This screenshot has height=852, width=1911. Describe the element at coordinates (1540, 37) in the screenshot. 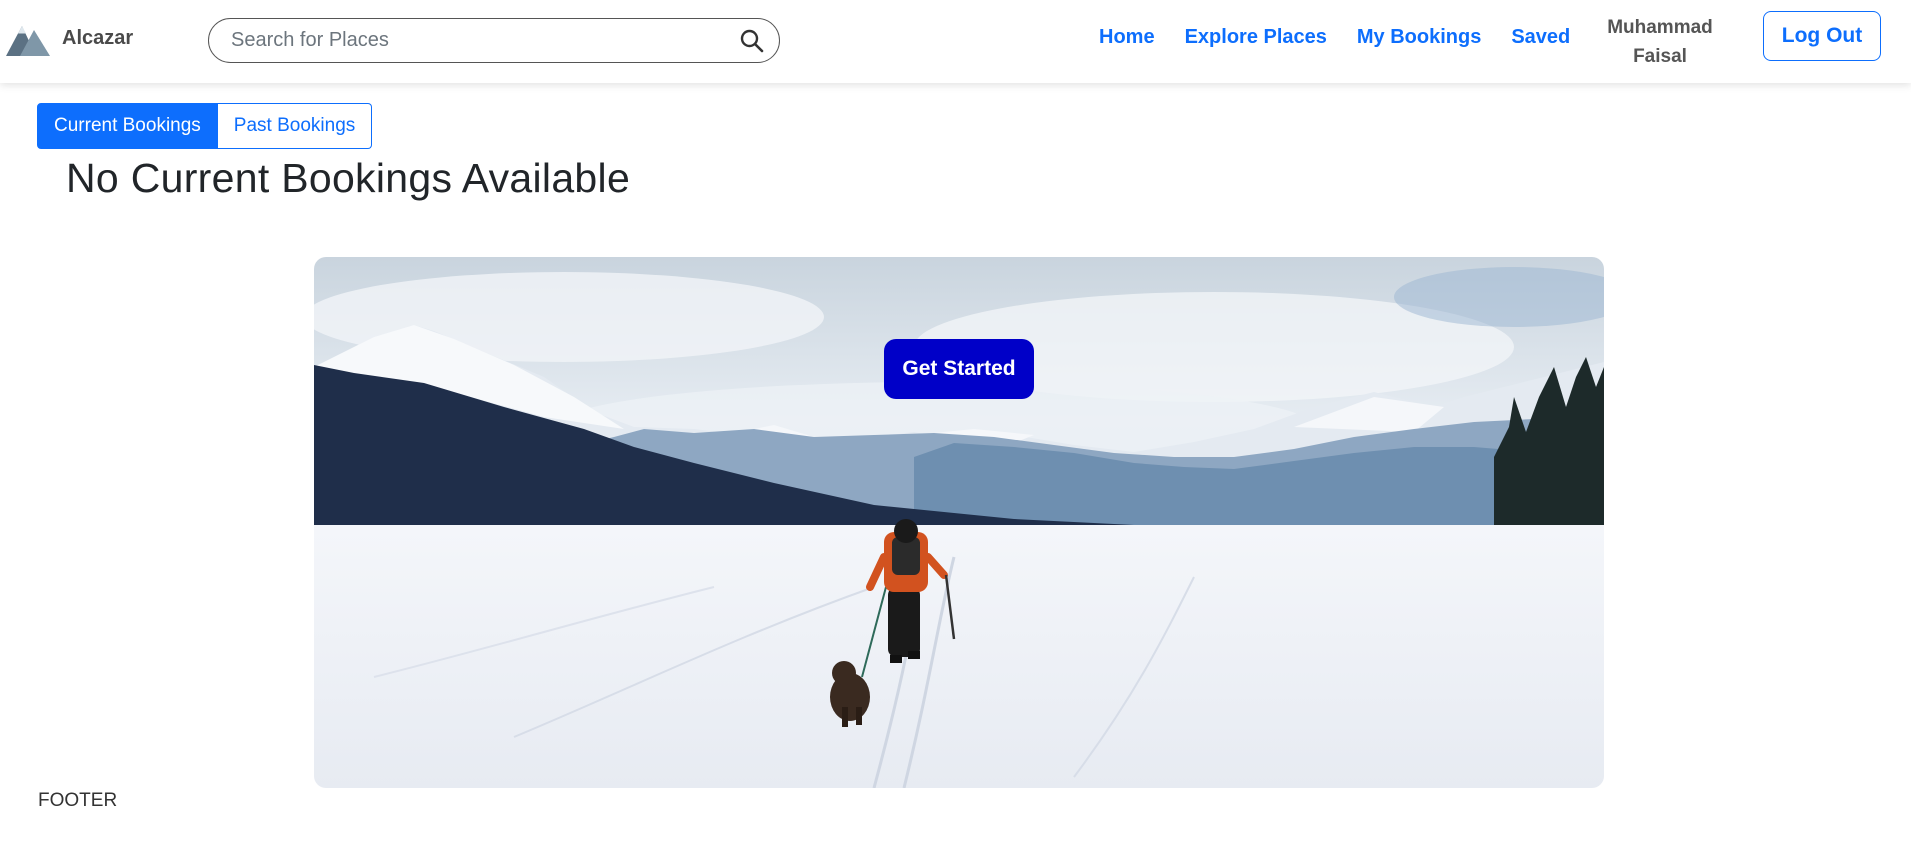

I see `nav-link-saved: Saved` at that location.